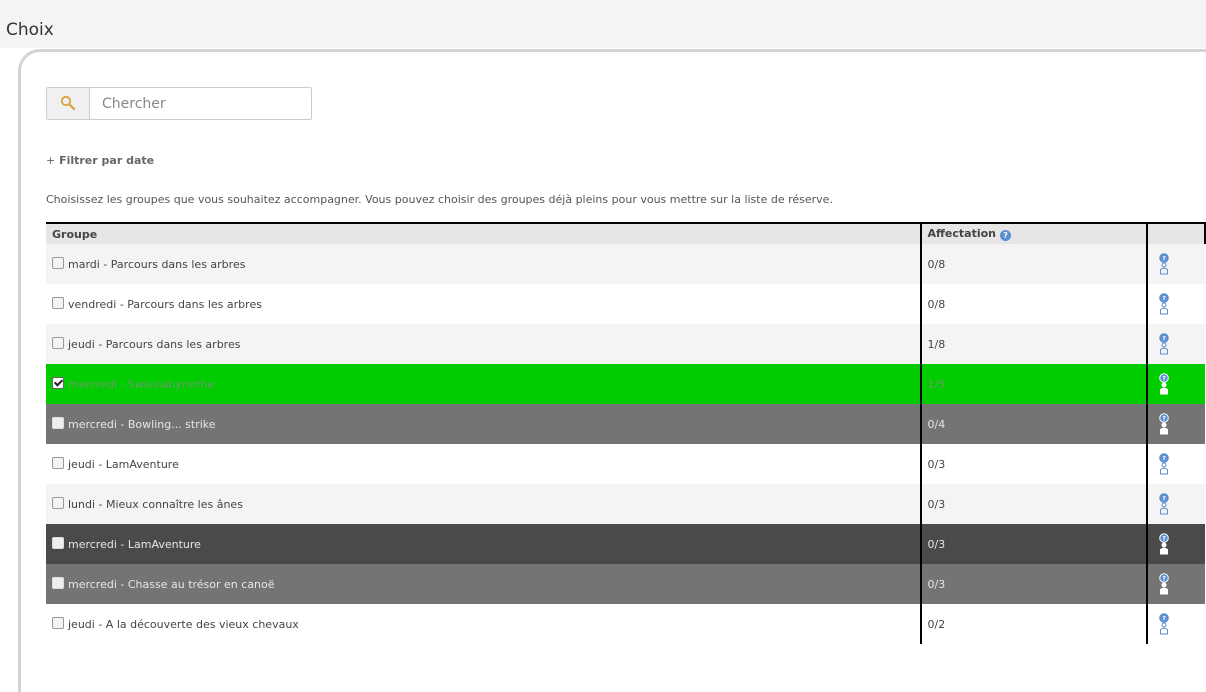 This screenshot has width=1206, height=692. I want to click on table-row: lundi - Mieux connaître les ânes 0/3?, so click(625, 504).